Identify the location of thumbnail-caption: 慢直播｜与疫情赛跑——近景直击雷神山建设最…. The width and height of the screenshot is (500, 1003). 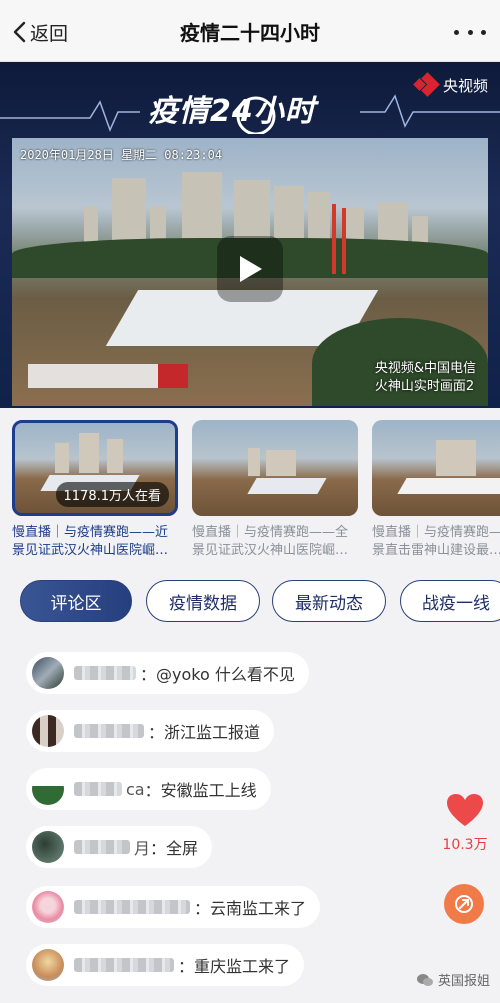
(436, 541).